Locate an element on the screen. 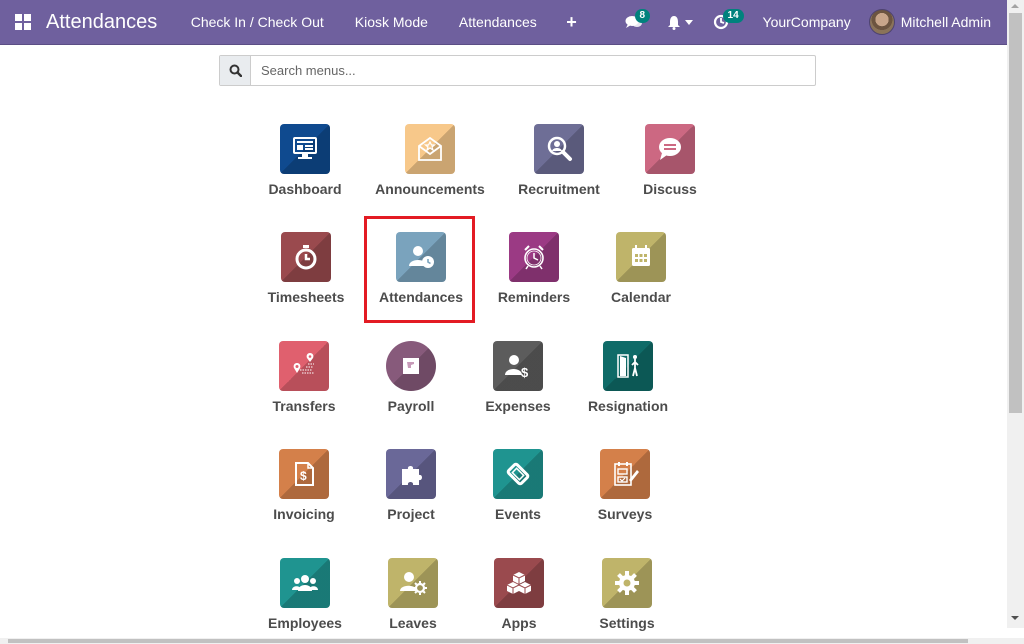 Image resolution: width=1024 pixels, height=644 pixels. app-label: Invoicing is located at coordinates (304, 514).